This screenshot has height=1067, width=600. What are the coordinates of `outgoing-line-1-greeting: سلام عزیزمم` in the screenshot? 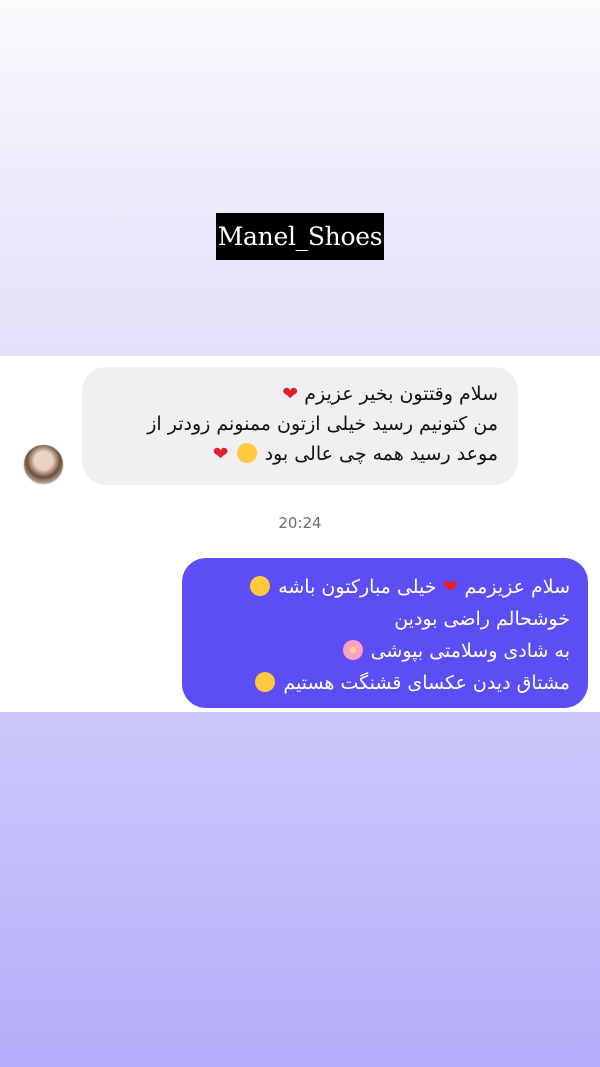 It's located at (517, 587).